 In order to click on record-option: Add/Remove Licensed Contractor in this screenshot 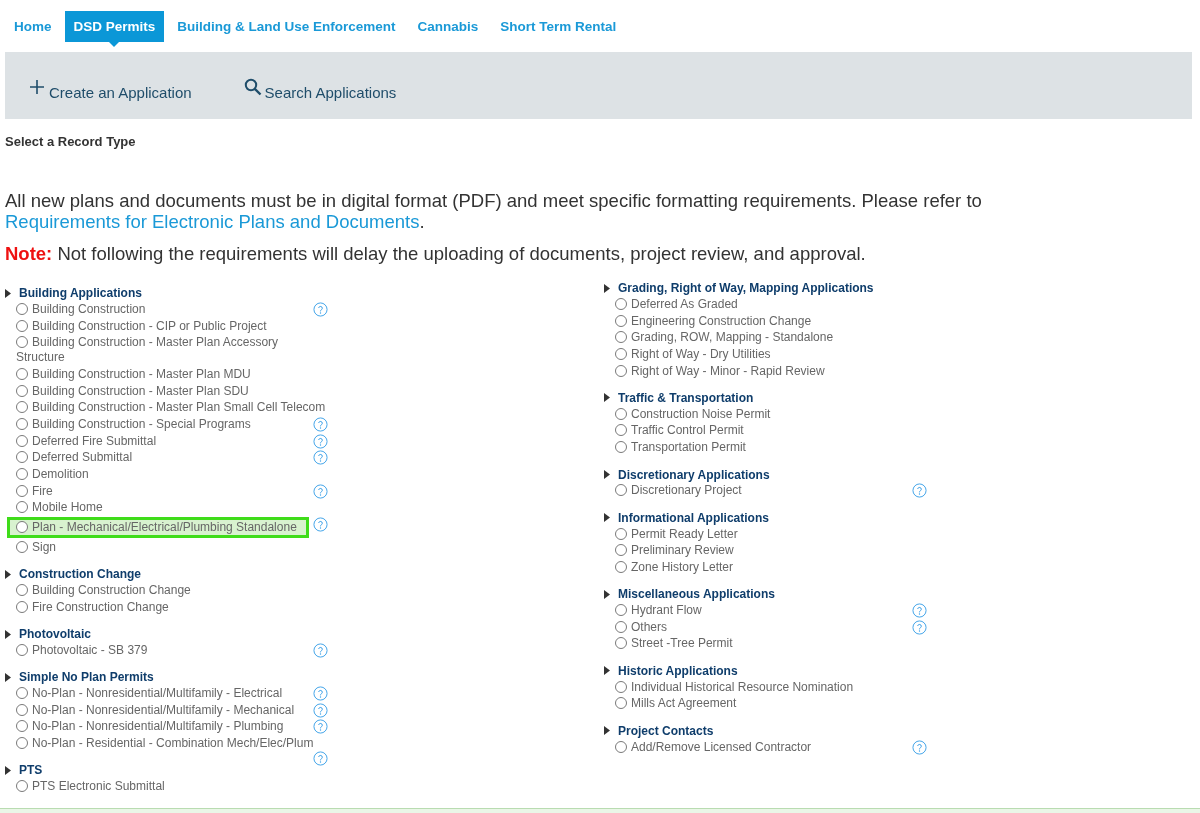, I will do `click(713, 747)`.